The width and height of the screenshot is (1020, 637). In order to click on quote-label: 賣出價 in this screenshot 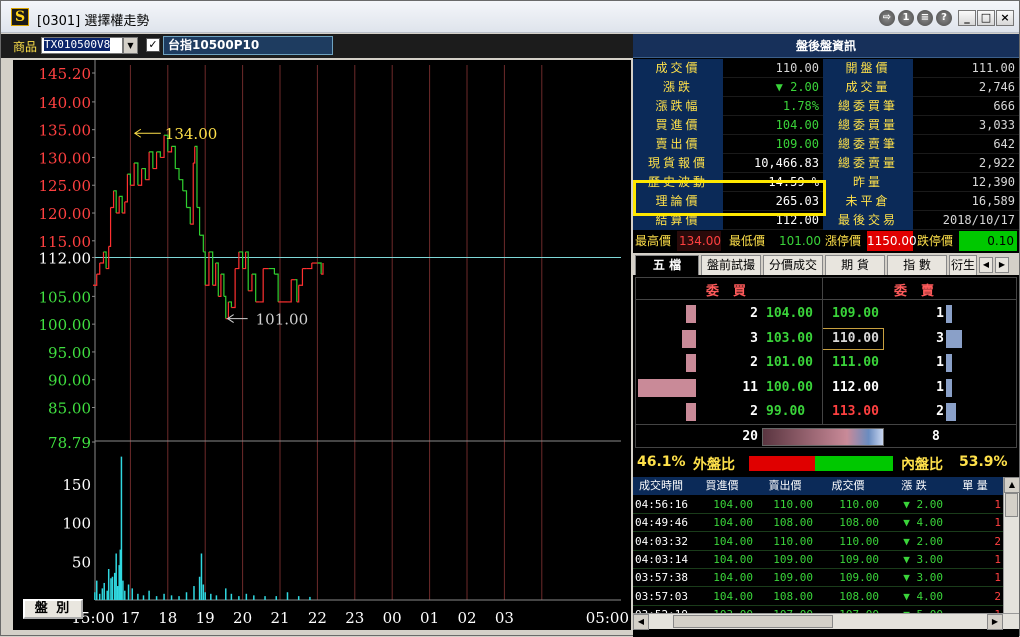, I will do `click(678, 144)`.